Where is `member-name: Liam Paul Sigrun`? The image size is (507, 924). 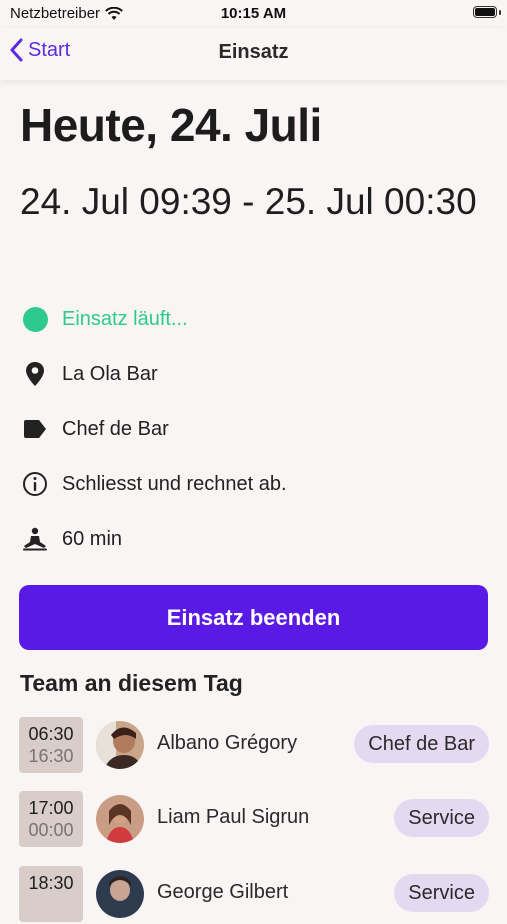 member-name: Liam Paul Sigrun is located at coordinates (233, 817).